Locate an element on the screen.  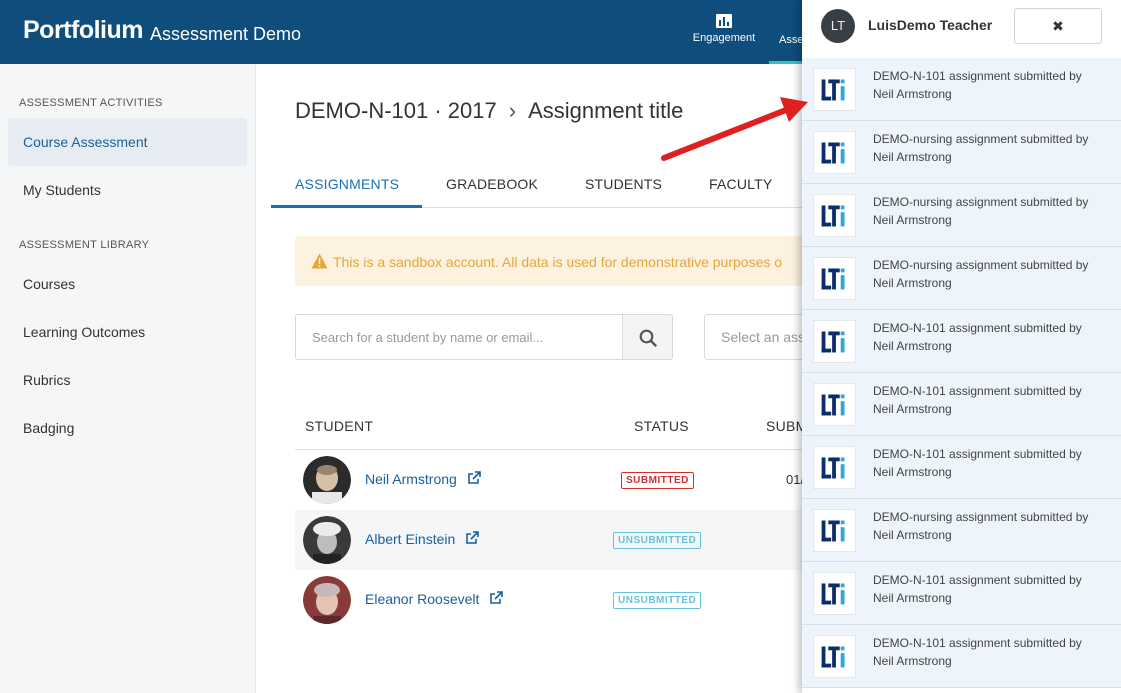
column-header-student: STUDENT is located at coordinates (339, 426).